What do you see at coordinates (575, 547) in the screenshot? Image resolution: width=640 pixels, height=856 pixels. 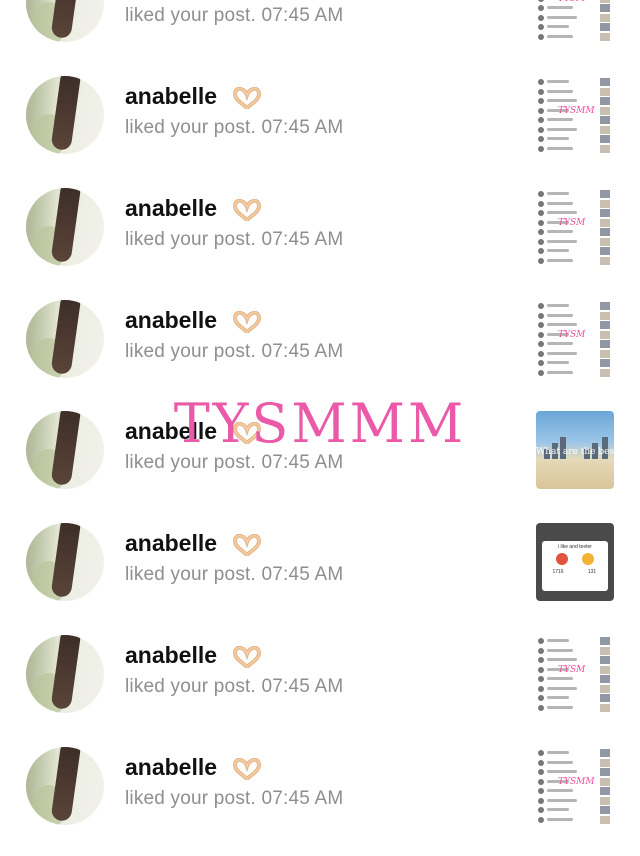 I see `thumb-text: i like and teeter` at bounding box center [575, 547].